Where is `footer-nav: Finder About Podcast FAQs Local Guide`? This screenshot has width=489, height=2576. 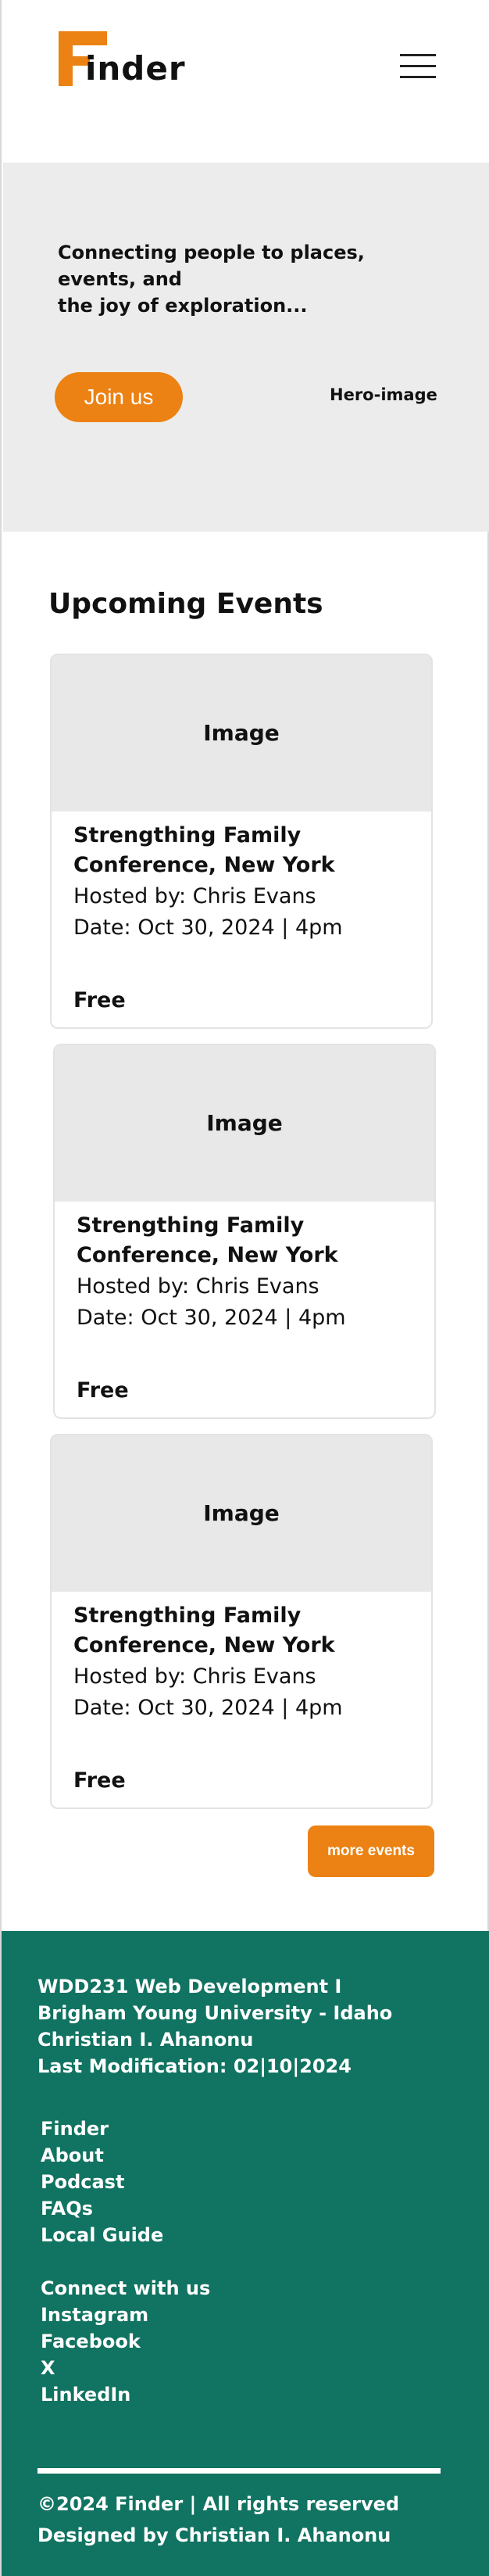
footer-nav: Finder About Podcast FAQs Local Guide is located at coordinates (102, 2182).